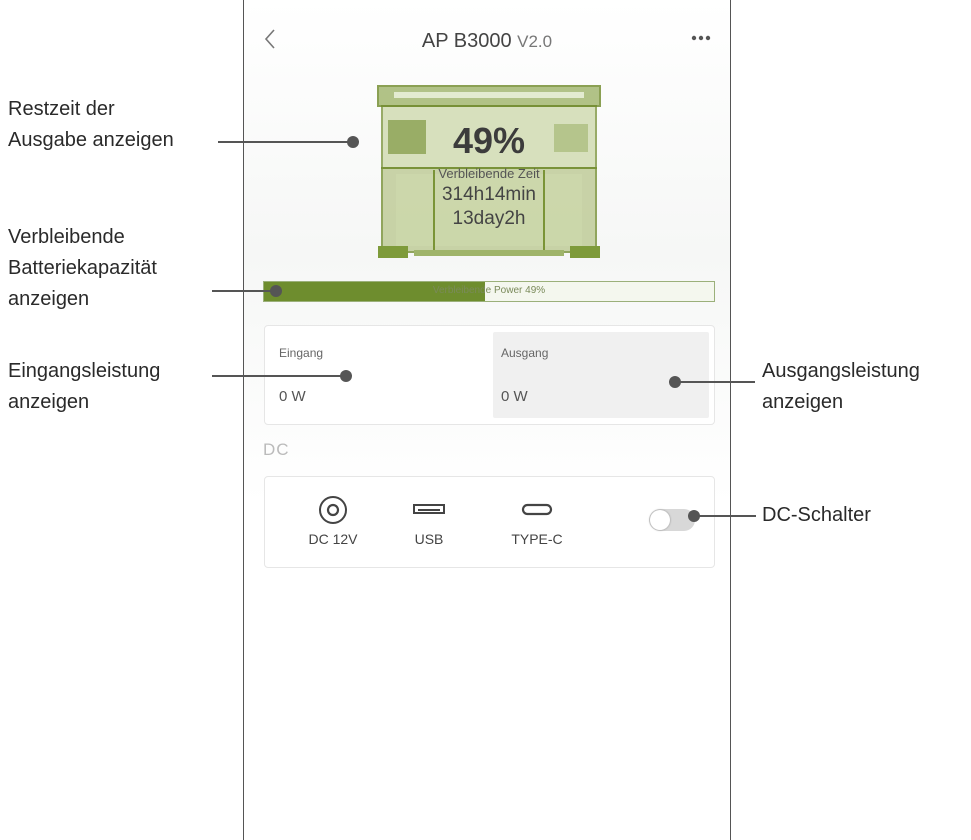 This screenshot has height=840, width=971. Describe the element at coordinates (535, 41) in the screenshot. I see `device-version: V2.0` at that location.